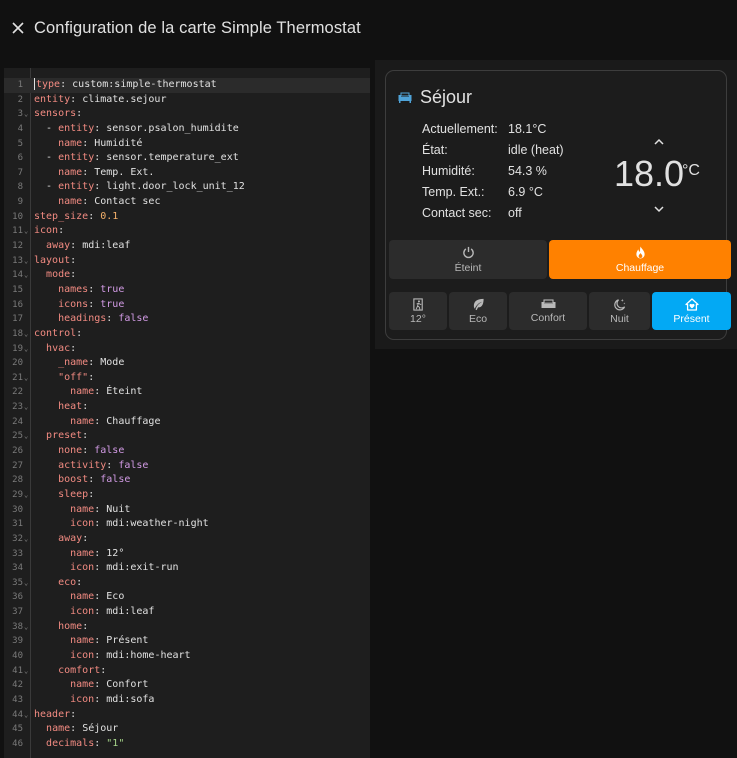 The image size is (737, 758). I want to click on code-line: 28 boost: false, so click(187, 480).